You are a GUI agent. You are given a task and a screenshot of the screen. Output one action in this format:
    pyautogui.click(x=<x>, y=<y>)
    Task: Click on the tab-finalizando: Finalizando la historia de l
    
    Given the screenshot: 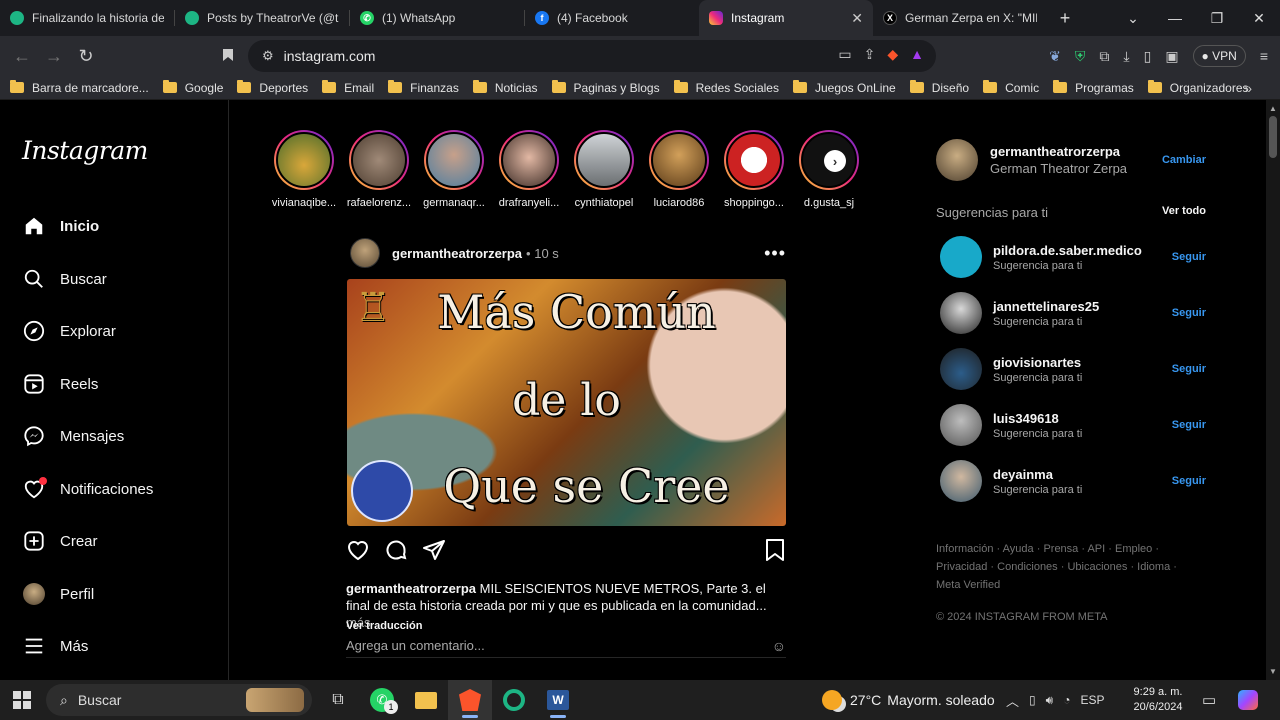 What is the action you would take?
    pyautogui.click(x=87, y=18)
    